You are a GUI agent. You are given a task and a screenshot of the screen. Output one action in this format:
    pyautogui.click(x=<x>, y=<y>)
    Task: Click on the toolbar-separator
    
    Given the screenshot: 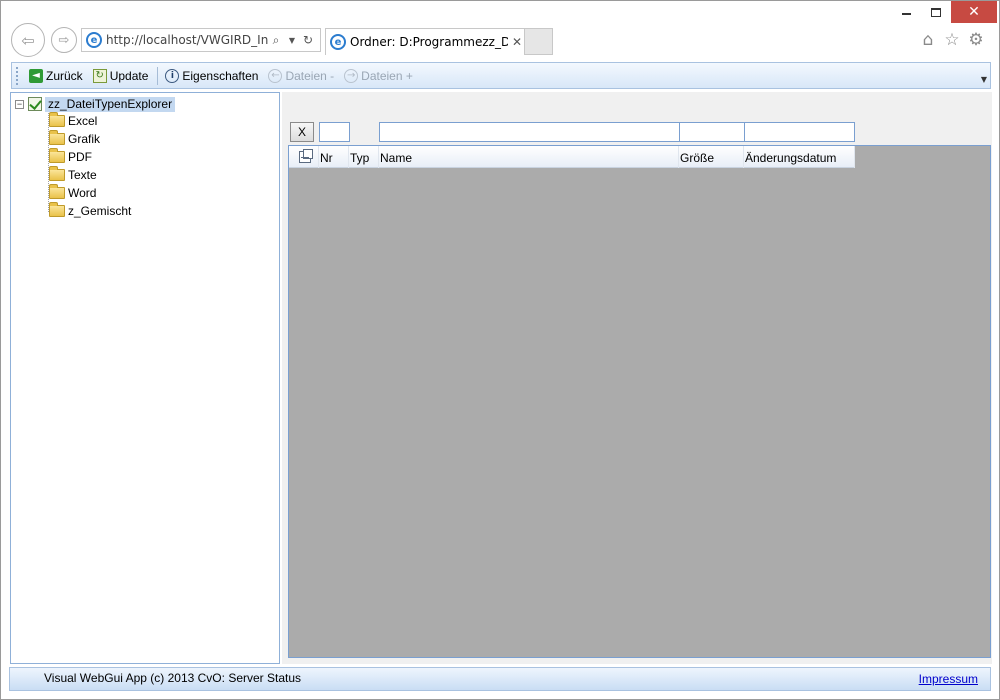 What is the action you would take?
    pyautogui.click(x=158, y=75)
    